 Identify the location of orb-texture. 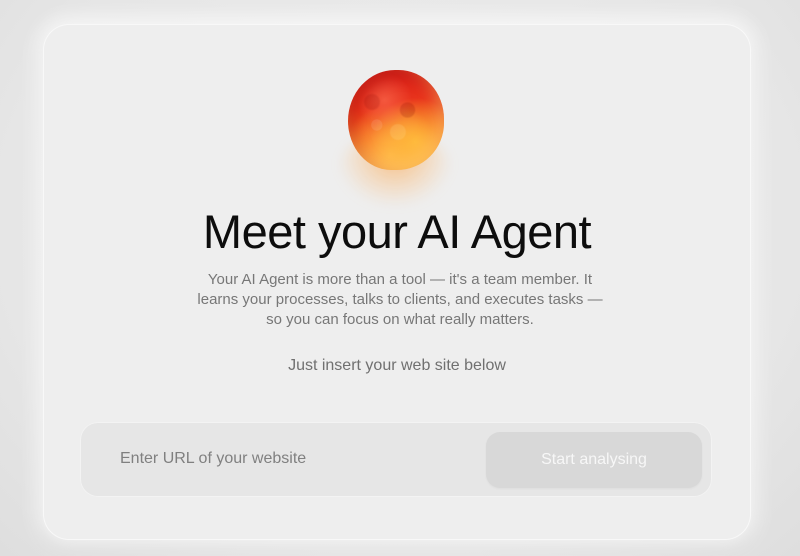
(396, 120).